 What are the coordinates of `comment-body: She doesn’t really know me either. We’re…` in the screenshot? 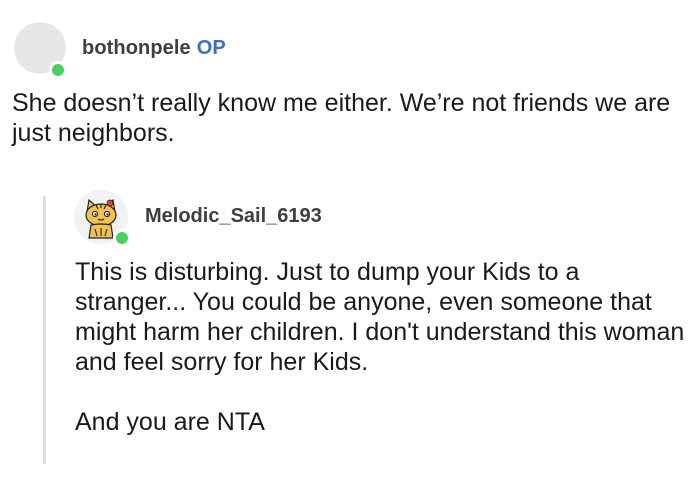 It's located at (341, 118).